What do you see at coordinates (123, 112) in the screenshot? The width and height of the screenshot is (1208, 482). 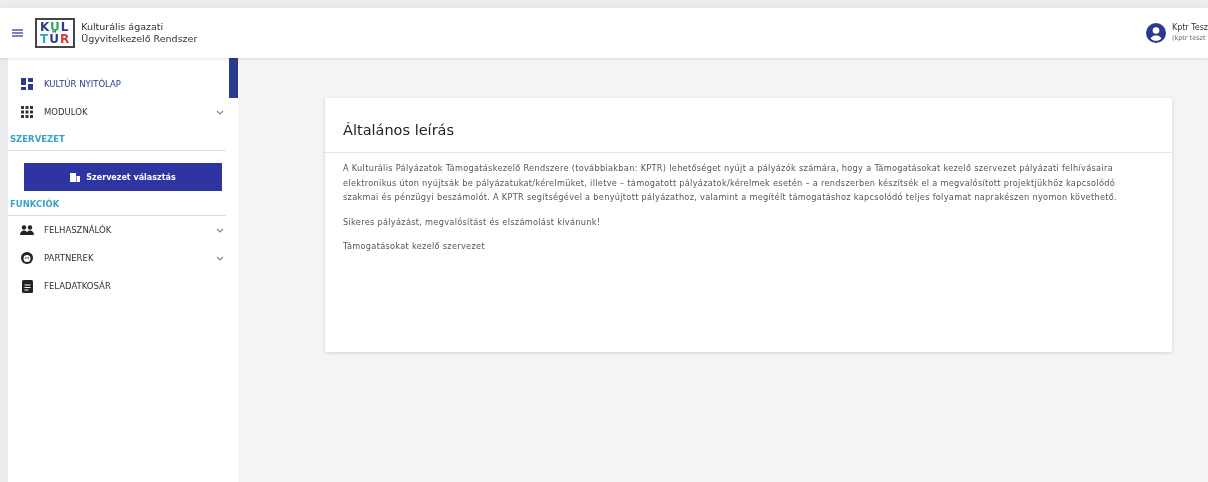 I see `nav-item: MODULOK` at bounding box center [123, 112].